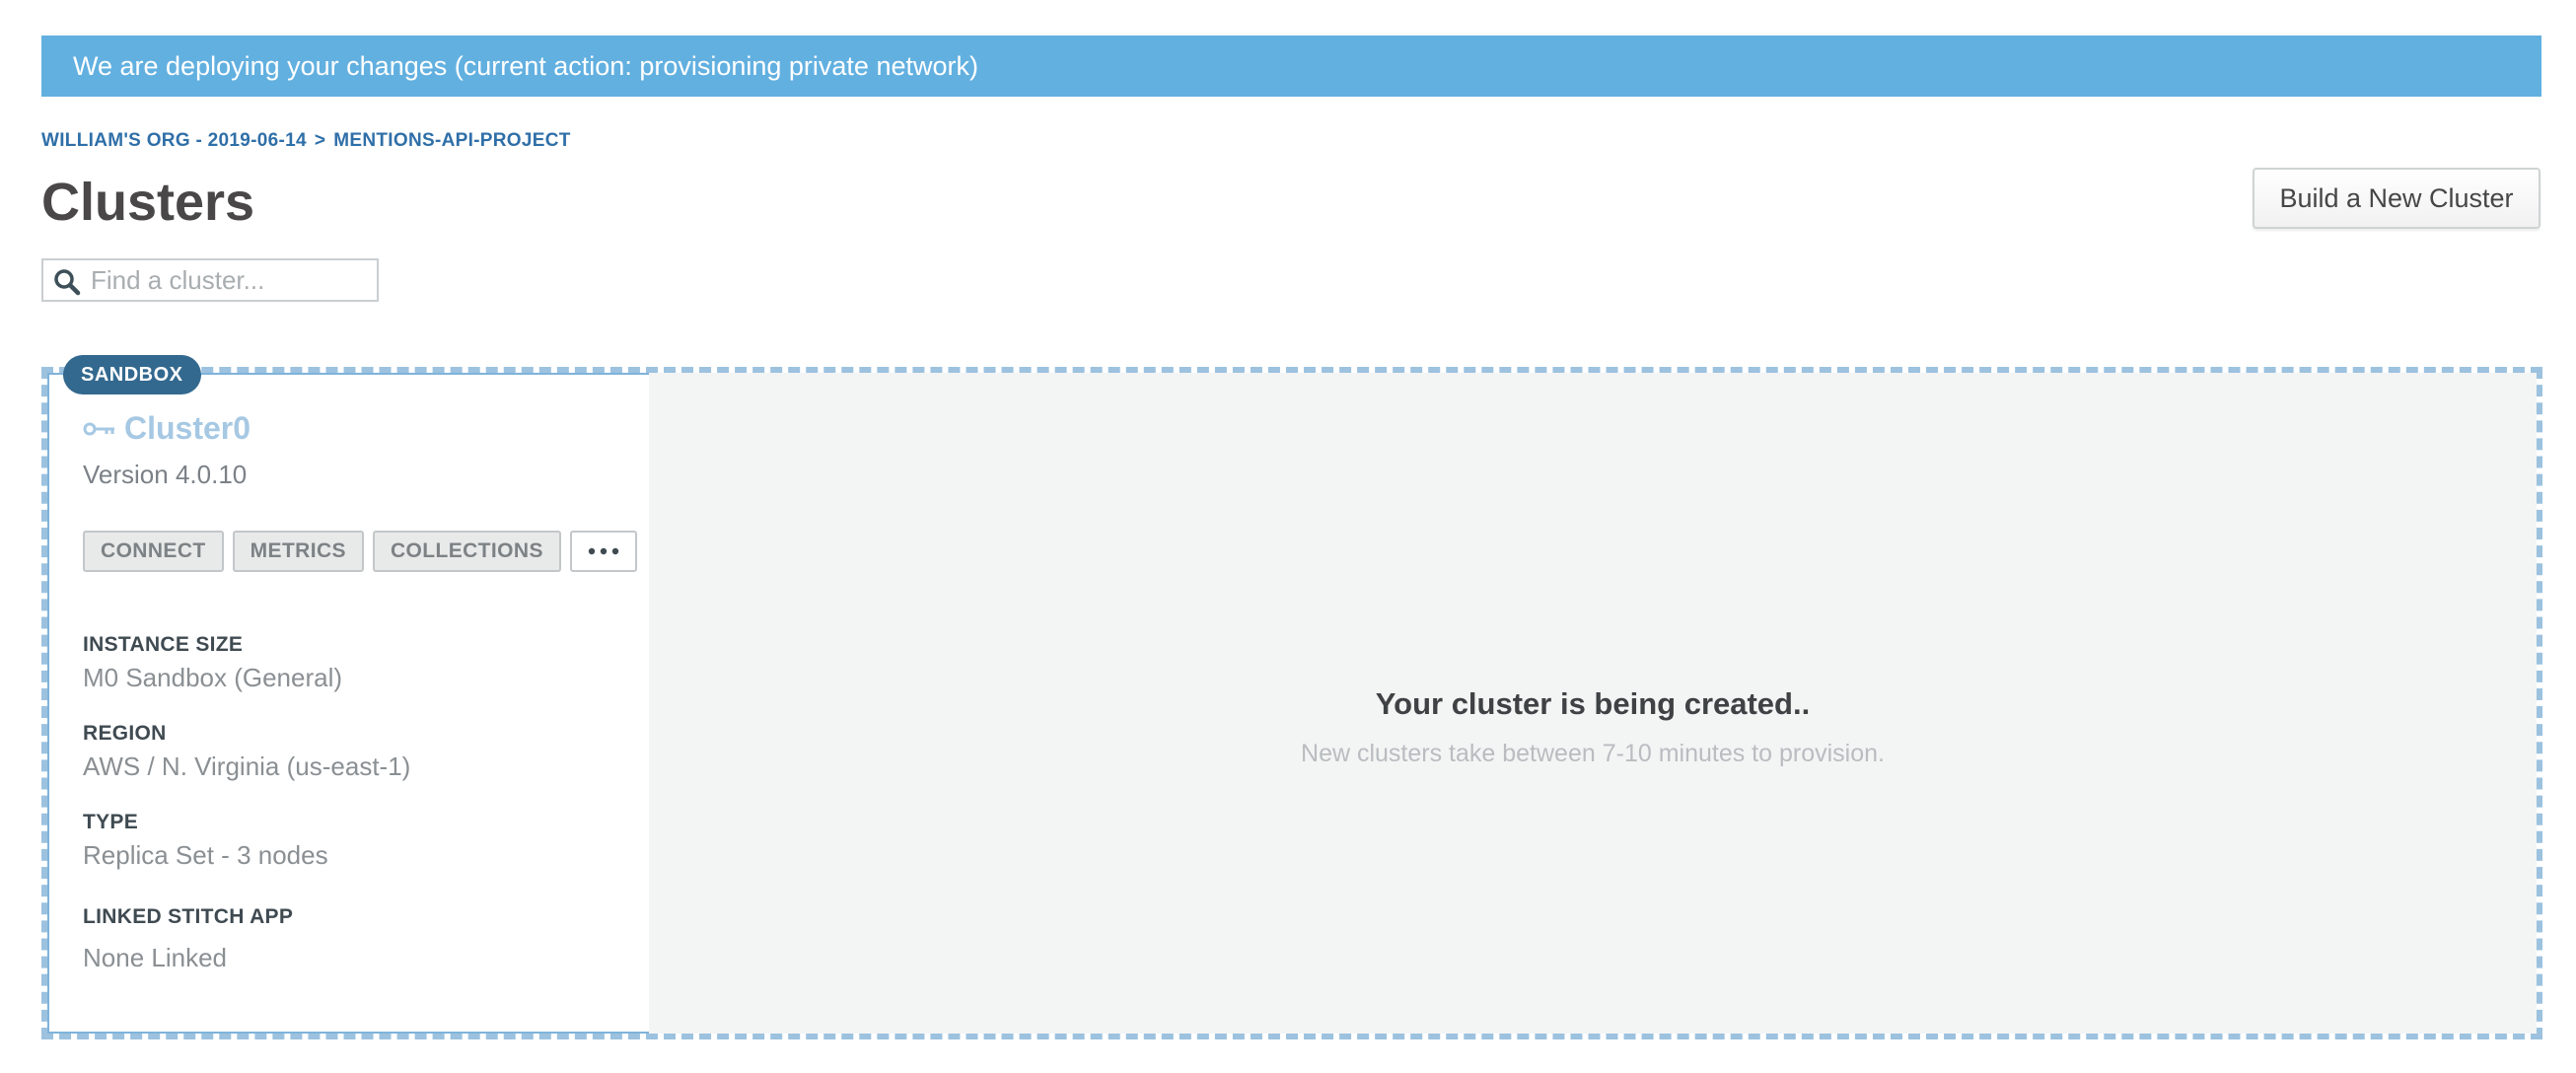 The image size is (2576, 1073). Describe the element at coordinates (148, 202) in the screenshot. I see `page-title: Clusters` at that location.